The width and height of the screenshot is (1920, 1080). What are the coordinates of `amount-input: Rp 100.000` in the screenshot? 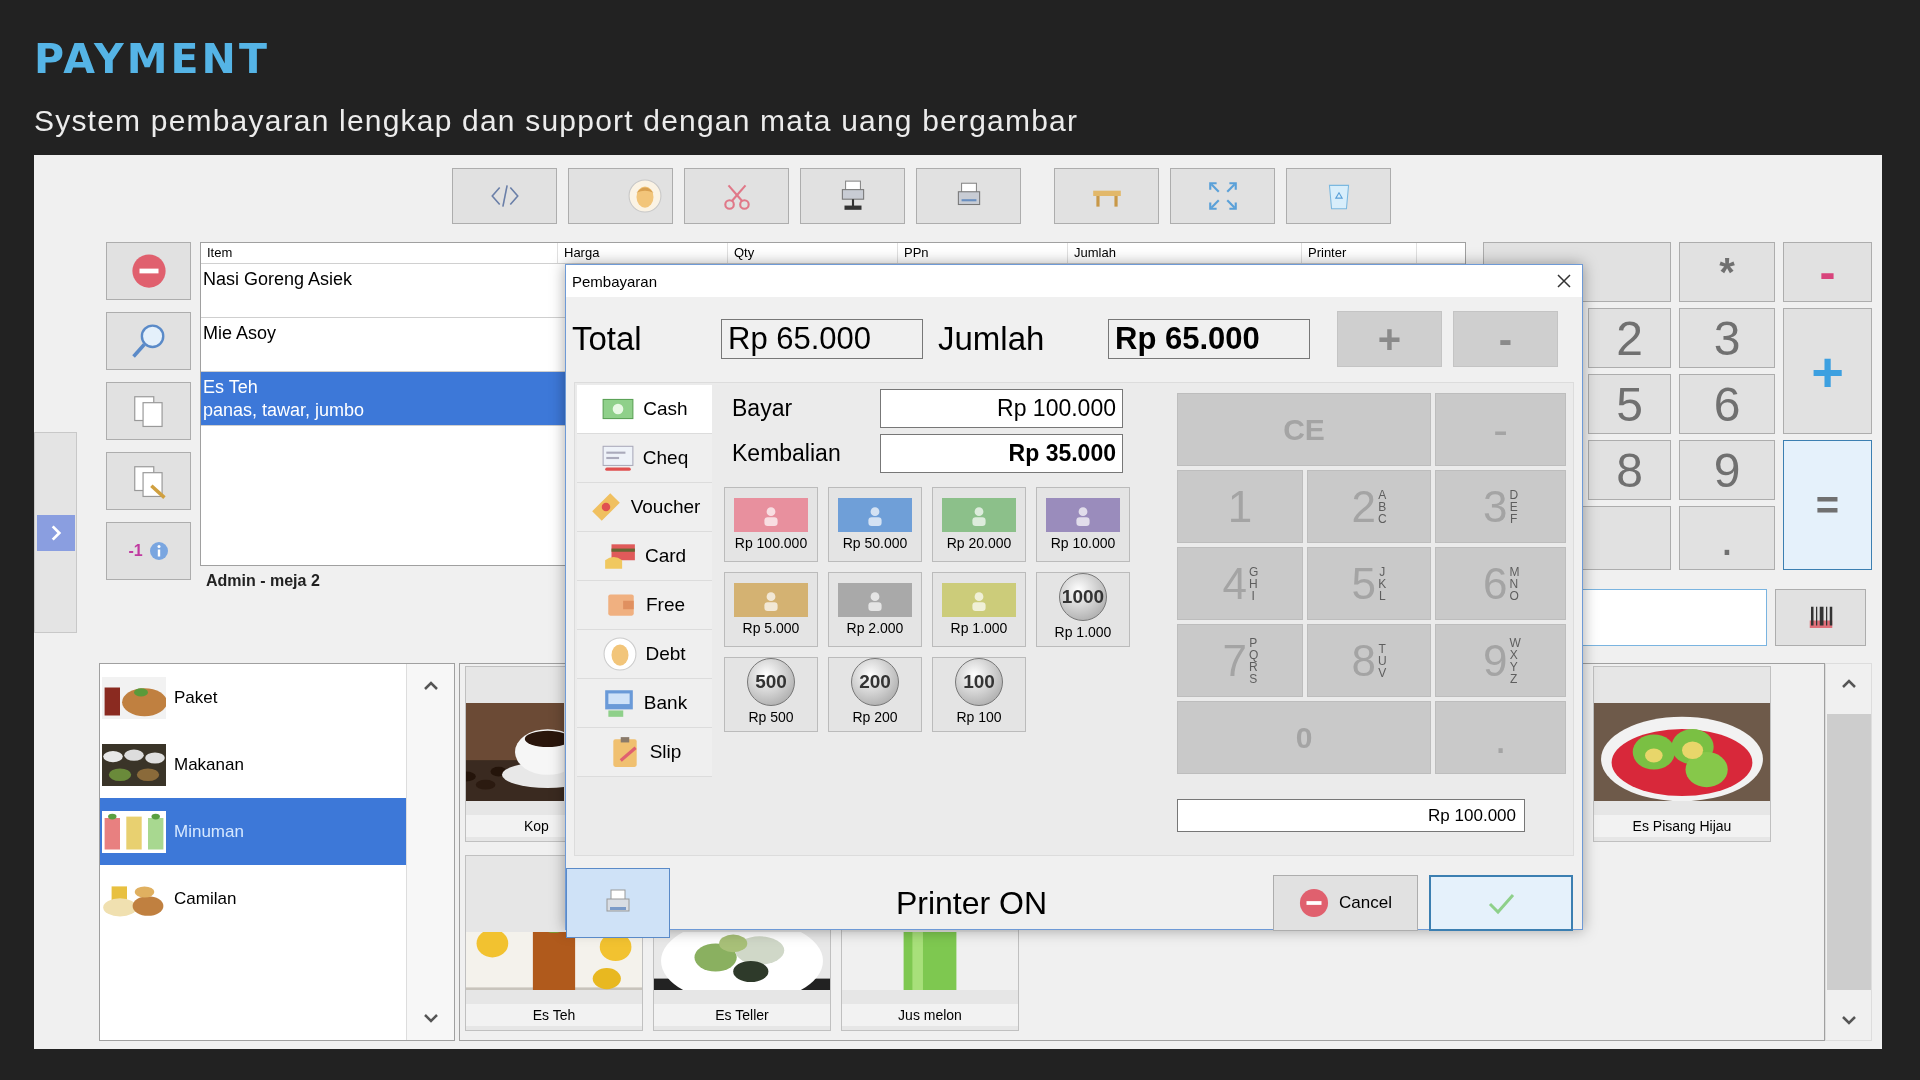 It's located at (1351, 815).